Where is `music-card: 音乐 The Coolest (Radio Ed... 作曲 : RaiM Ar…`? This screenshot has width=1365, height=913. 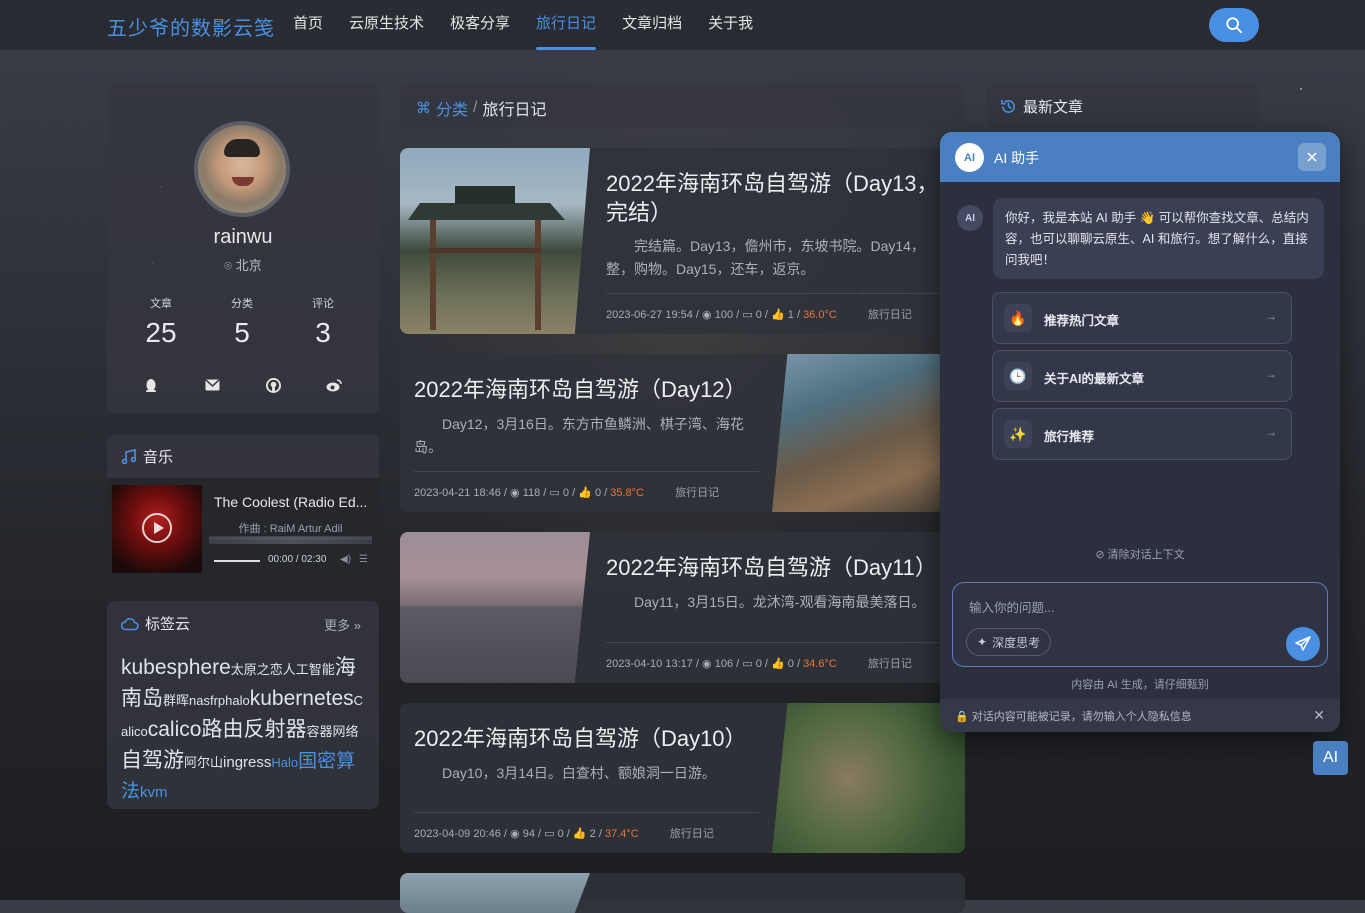
music-card: 音乐 The Coolest (Radio Ed... 作曲 : RaiM Ar… is located at coordinates (243, 507).